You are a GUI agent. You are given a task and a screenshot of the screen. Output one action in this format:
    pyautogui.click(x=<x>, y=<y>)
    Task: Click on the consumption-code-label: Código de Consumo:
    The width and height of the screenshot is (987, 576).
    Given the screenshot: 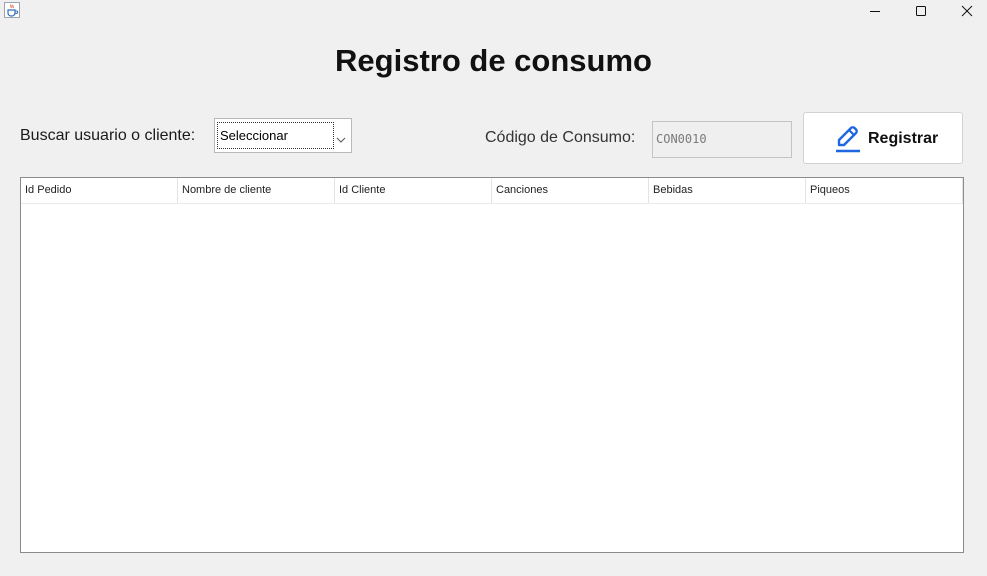 What is the action you would take?
    pyautogui.click(x=560, y=137)
    